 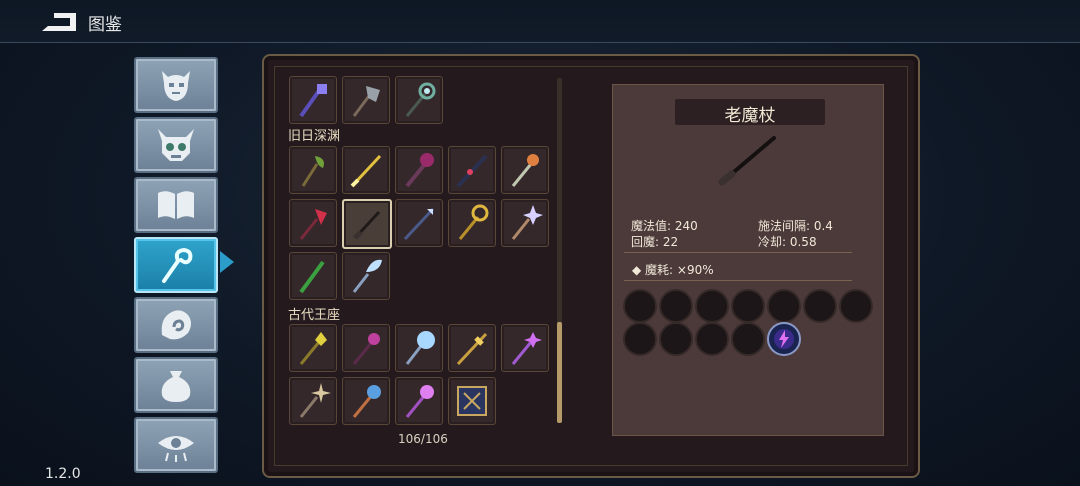 I want to click on dark-orb-staff-icon, so click(x=419, y=170).